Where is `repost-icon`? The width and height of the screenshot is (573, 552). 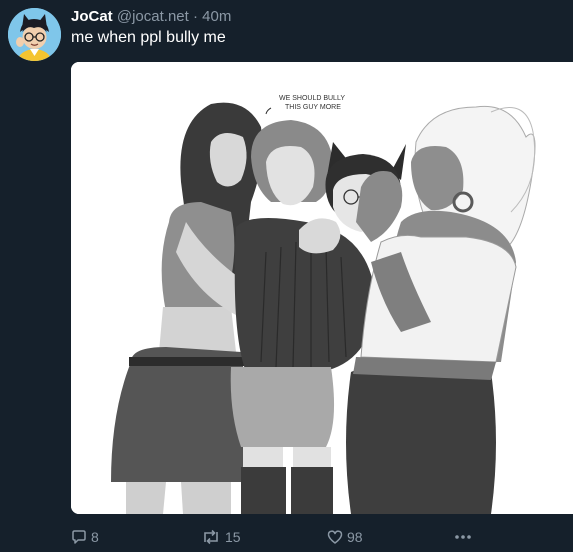 repost-icon is located at coordinates (211, 537).